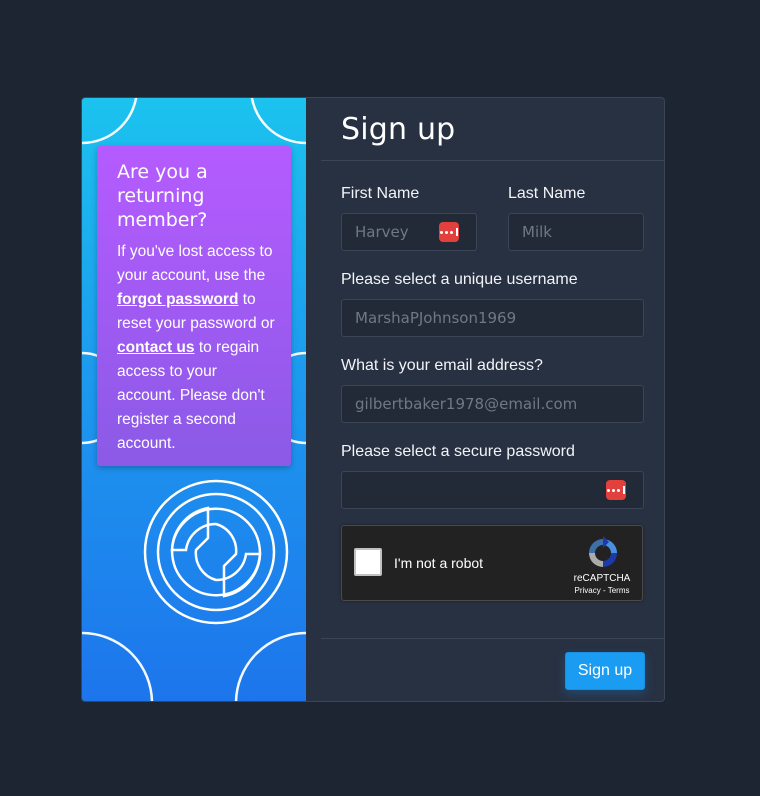 The image size is (760, 796). What do you see at coordinates (368, 562) in the screenshot?
I see `recaptcha-checkbox` at bounding box center [368, 562].